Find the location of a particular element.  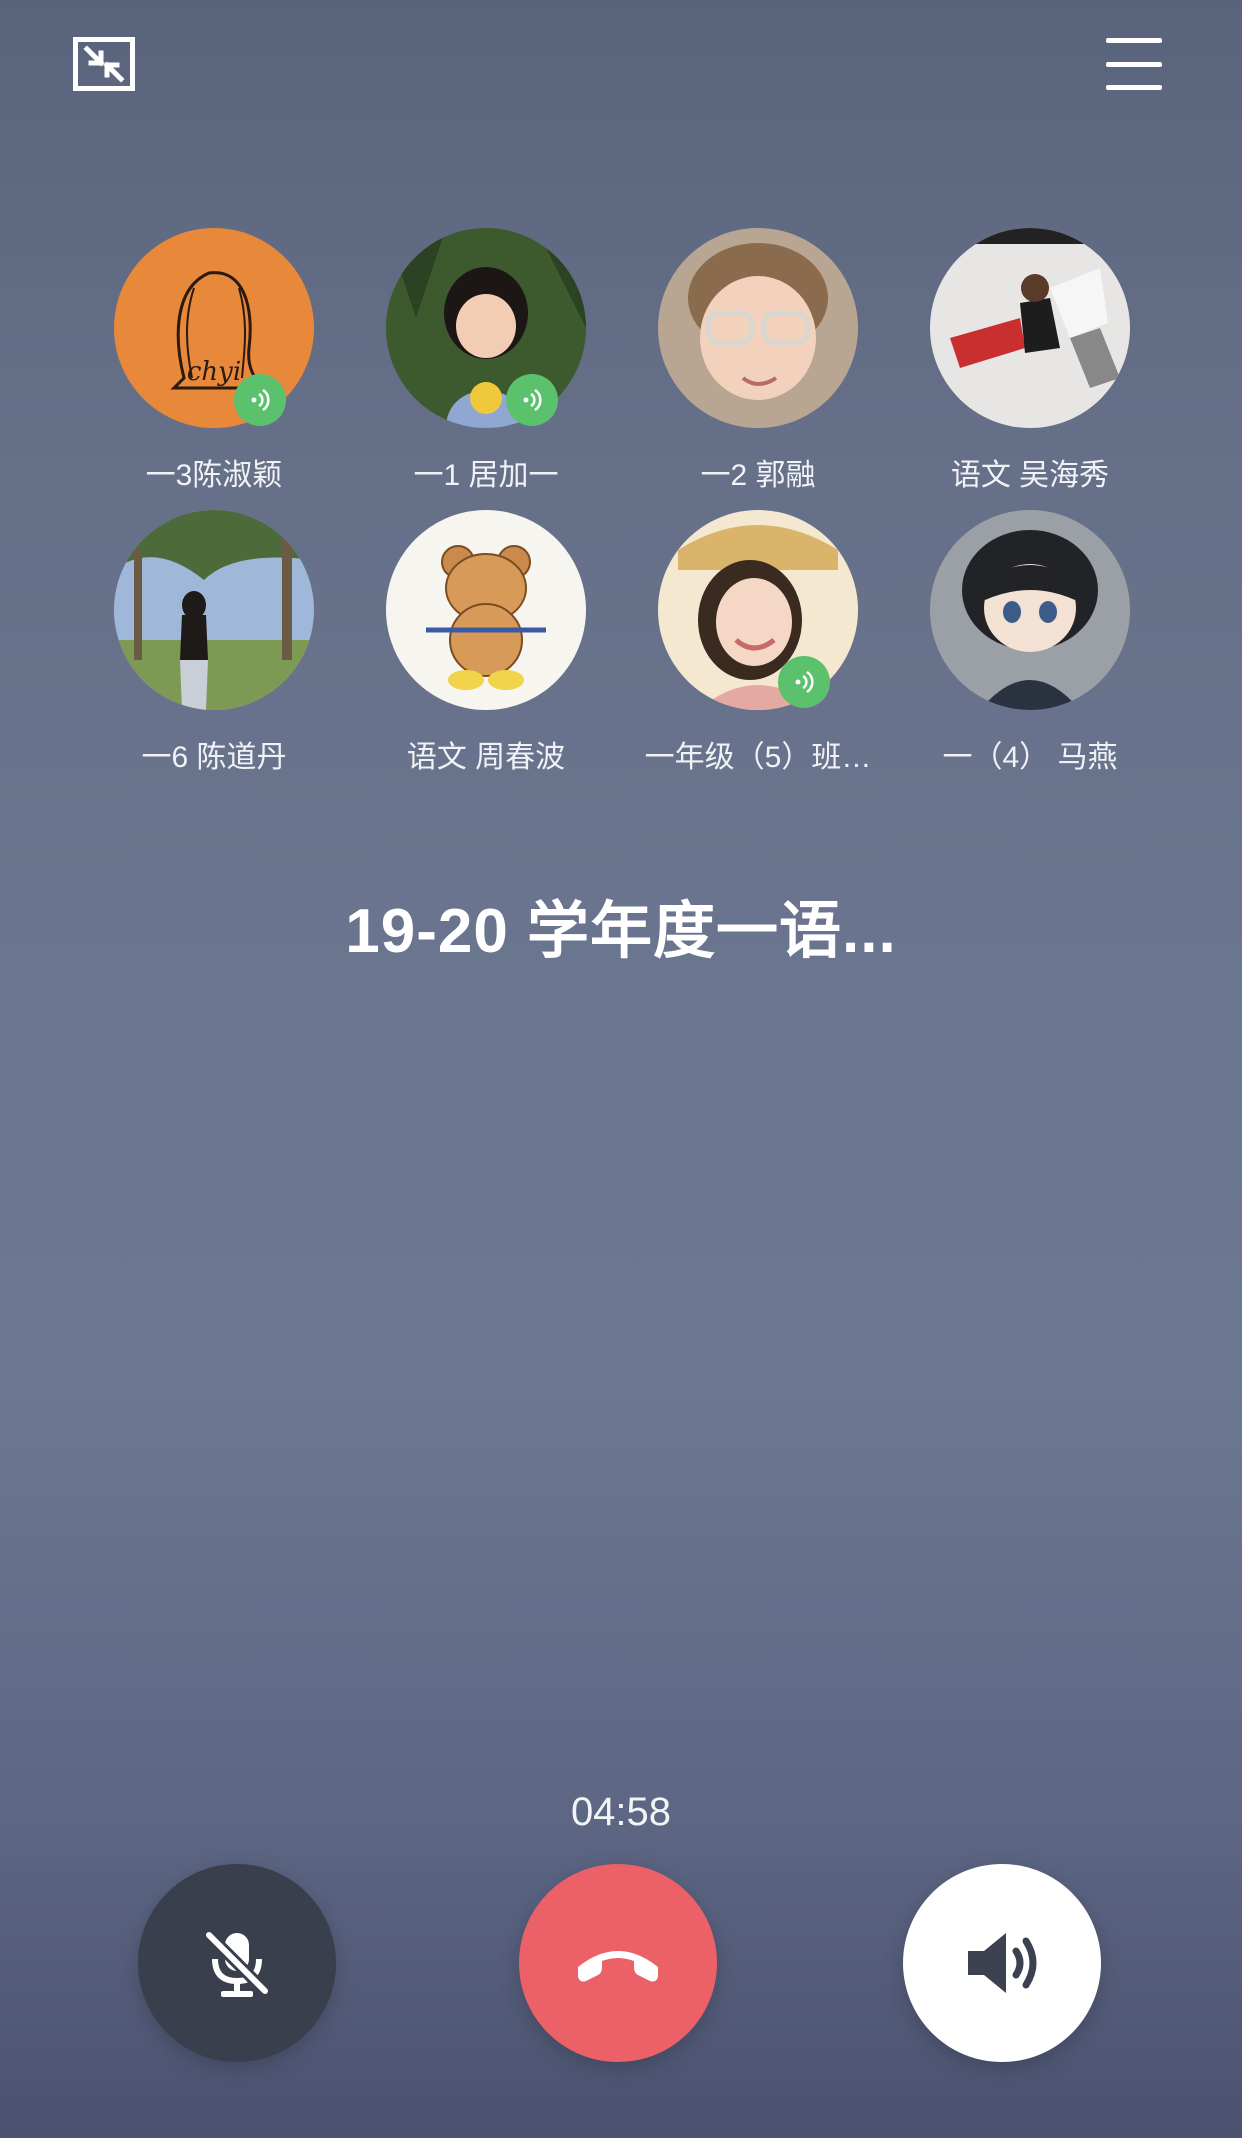

menu-button is located at coordinates (1134, 64).